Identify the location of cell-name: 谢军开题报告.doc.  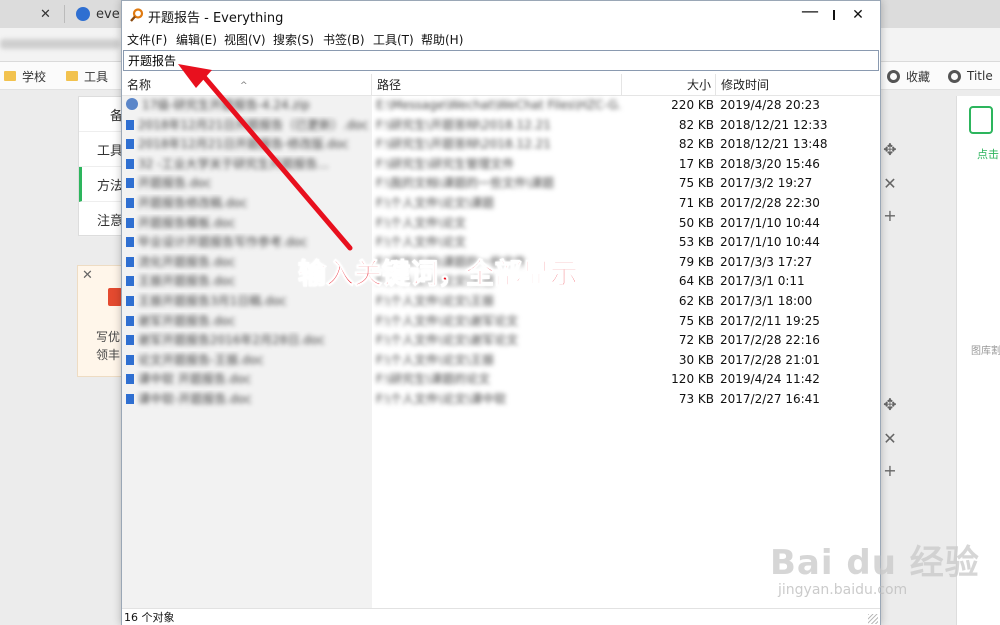
(249, 322).